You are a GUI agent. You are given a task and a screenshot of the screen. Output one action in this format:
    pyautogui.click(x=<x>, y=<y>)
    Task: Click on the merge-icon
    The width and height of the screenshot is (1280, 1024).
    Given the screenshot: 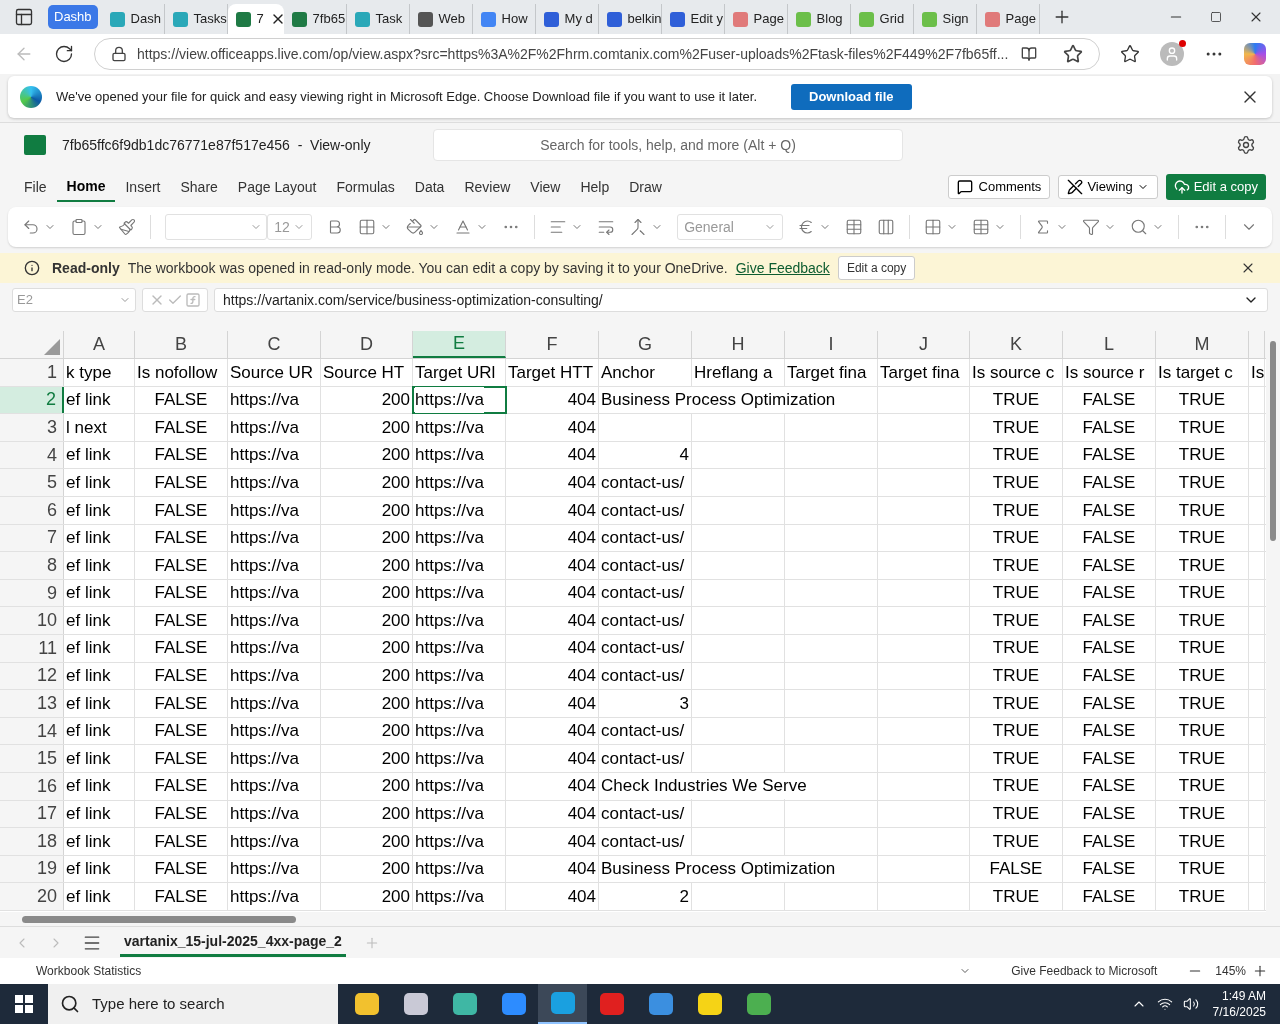 What is the action you would take?
    pyautogui.click(x=638, y=227)
    